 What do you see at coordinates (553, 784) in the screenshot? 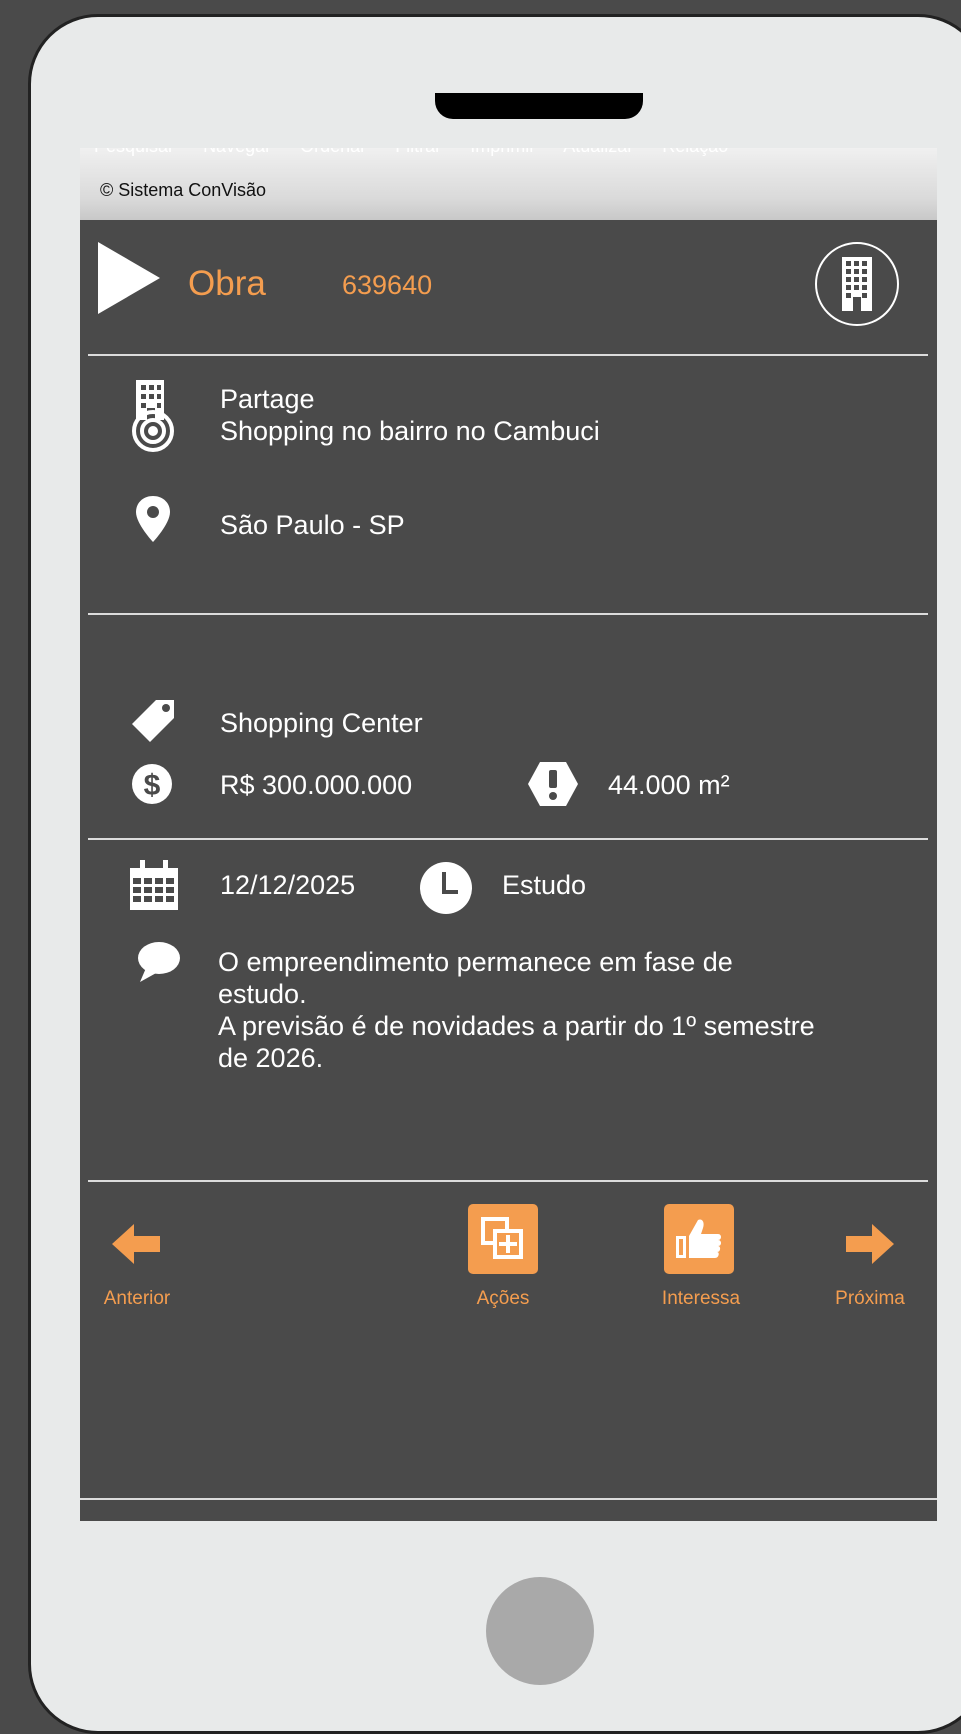
I see `area-warning-icon` at bounding box center [553, 784].